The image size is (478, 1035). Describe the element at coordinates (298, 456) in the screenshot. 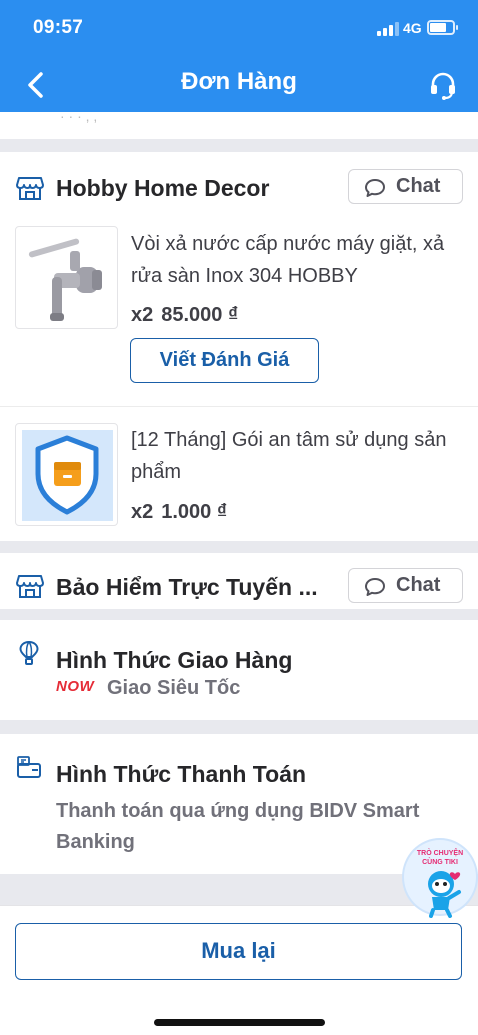

I see `product-name: [12 Tháng] Gói an tâm sử dụng sản phẩm` at that location.